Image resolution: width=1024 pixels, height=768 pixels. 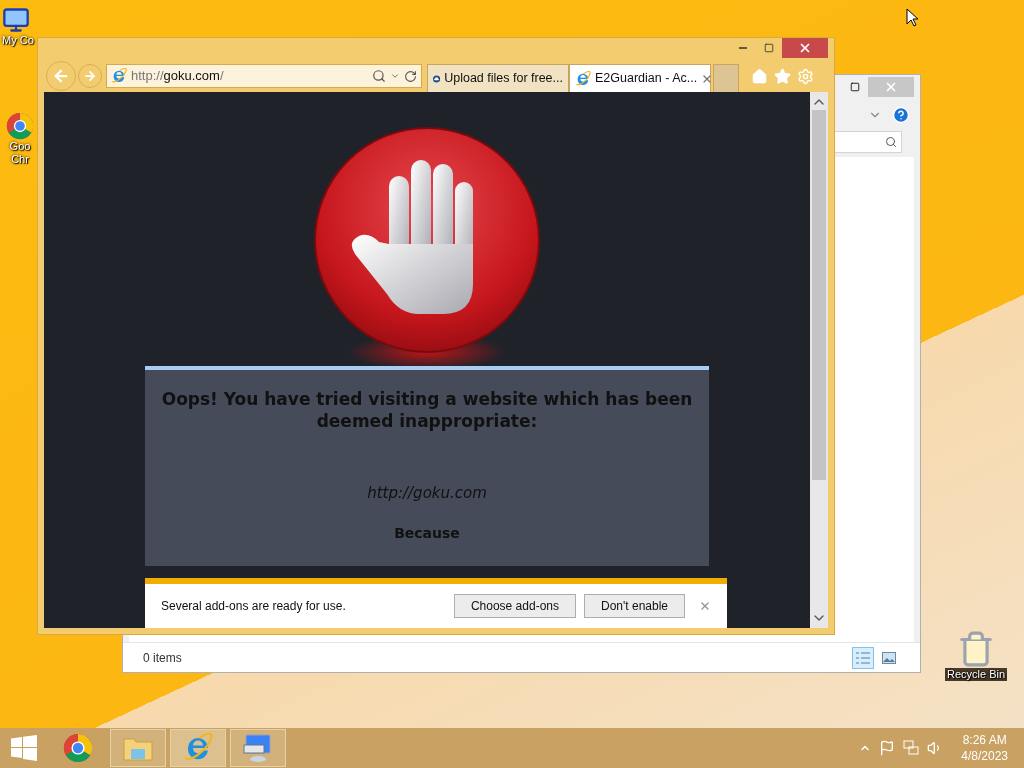 What do you see at coordinates (759, 76) in the screenshot?
I see `home-icon` at bounding box center [759, 76].